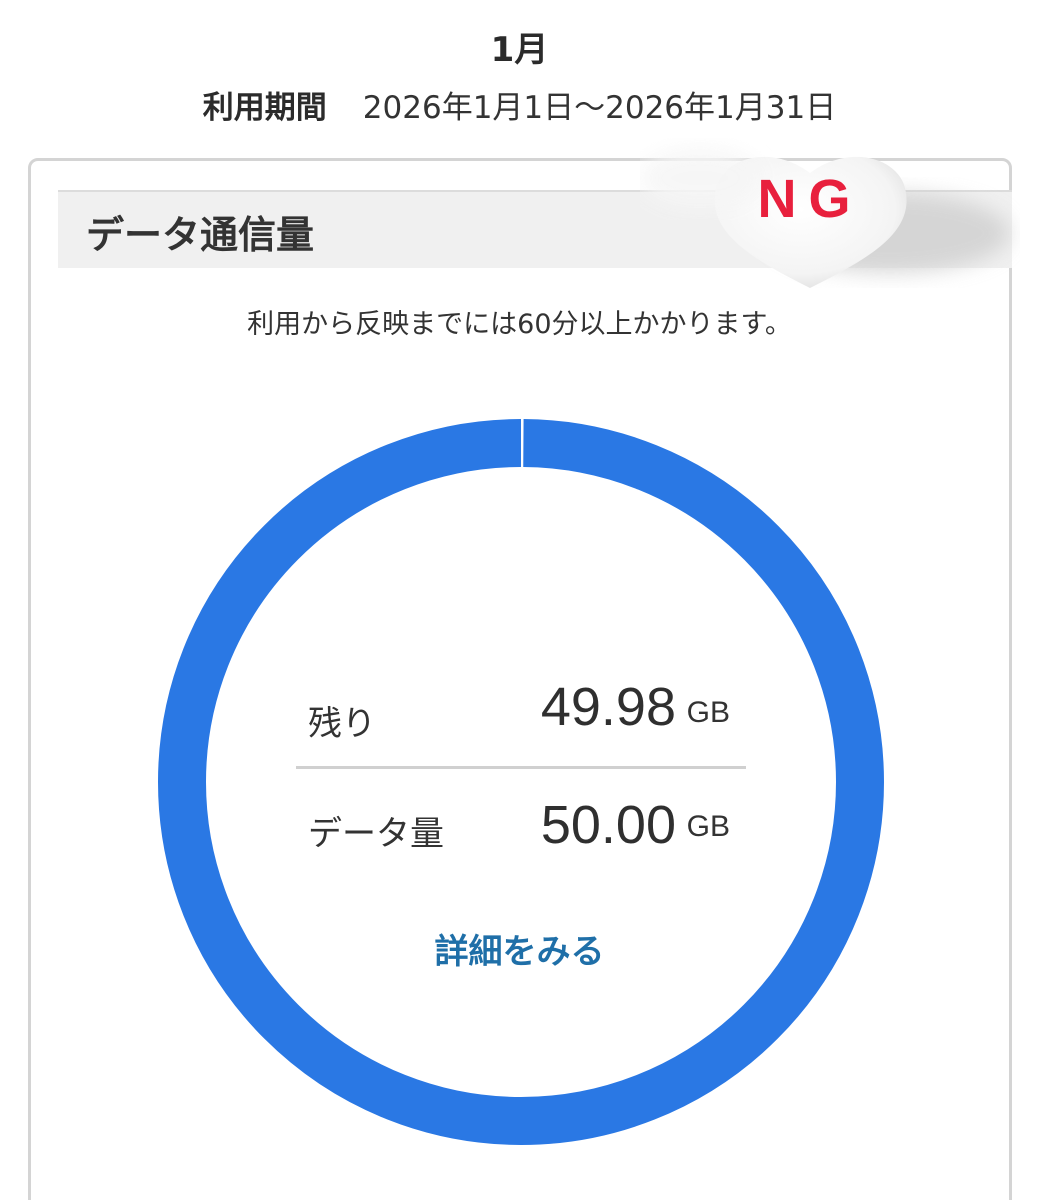 This screenshot has width=1039, height=1200. I want to click on ng-heart-sticker: NG, so click(830, 213).